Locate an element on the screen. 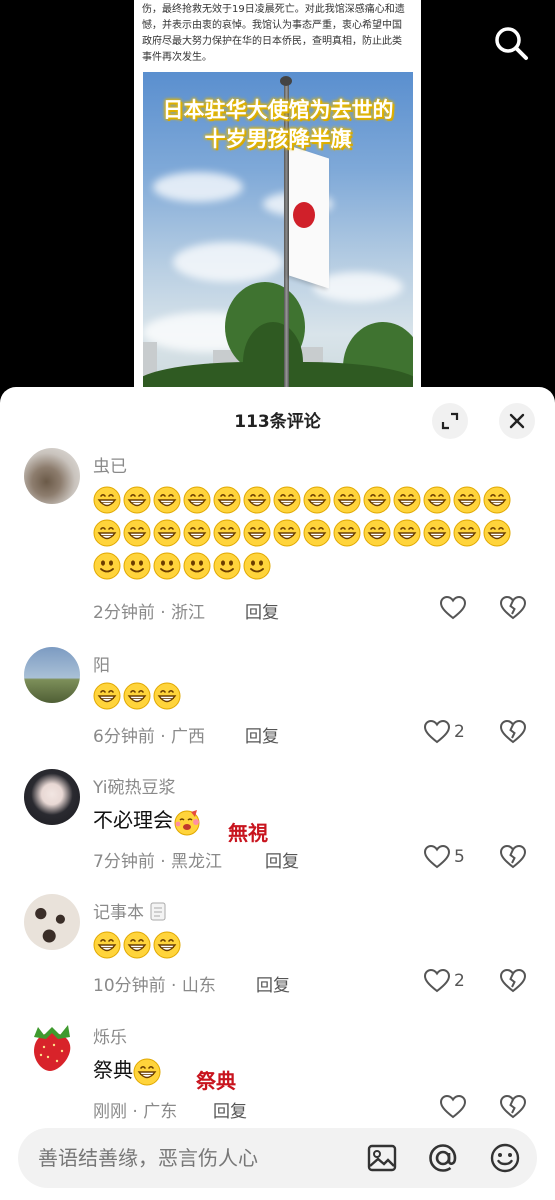 The height and width of the screenshot is (1200, 555). video-headline: 日本驻华大使馆为去世的 十岁男孩降半旗 is located at coordinates (278, 124).